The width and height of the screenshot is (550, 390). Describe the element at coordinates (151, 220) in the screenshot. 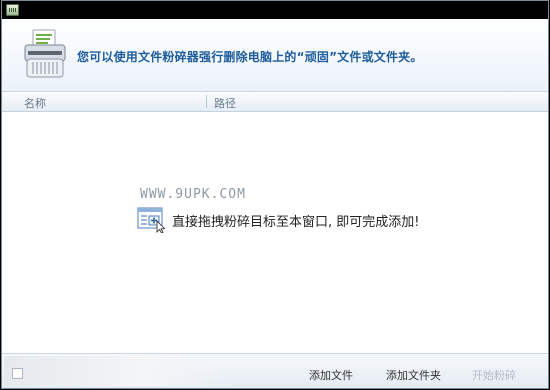

I see `drag-add-icon` at that location.